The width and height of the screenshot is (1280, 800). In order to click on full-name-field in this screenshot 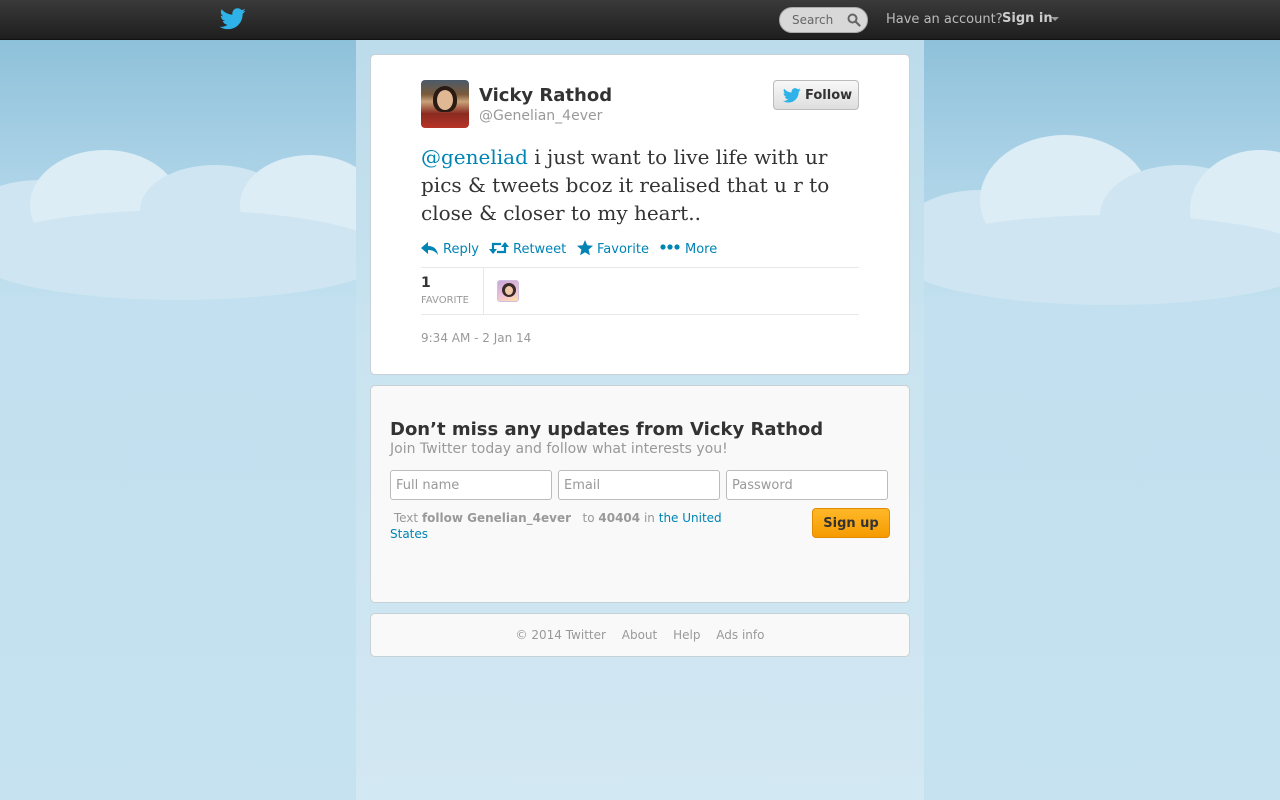, I will do `click(471, 485)`.